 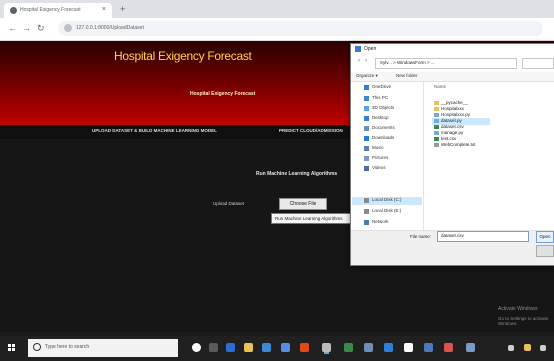 What do you see at coordinates (41, 28) in the screenshot?
I see `reload-icon: ↻` at bounding box center [41, 28].